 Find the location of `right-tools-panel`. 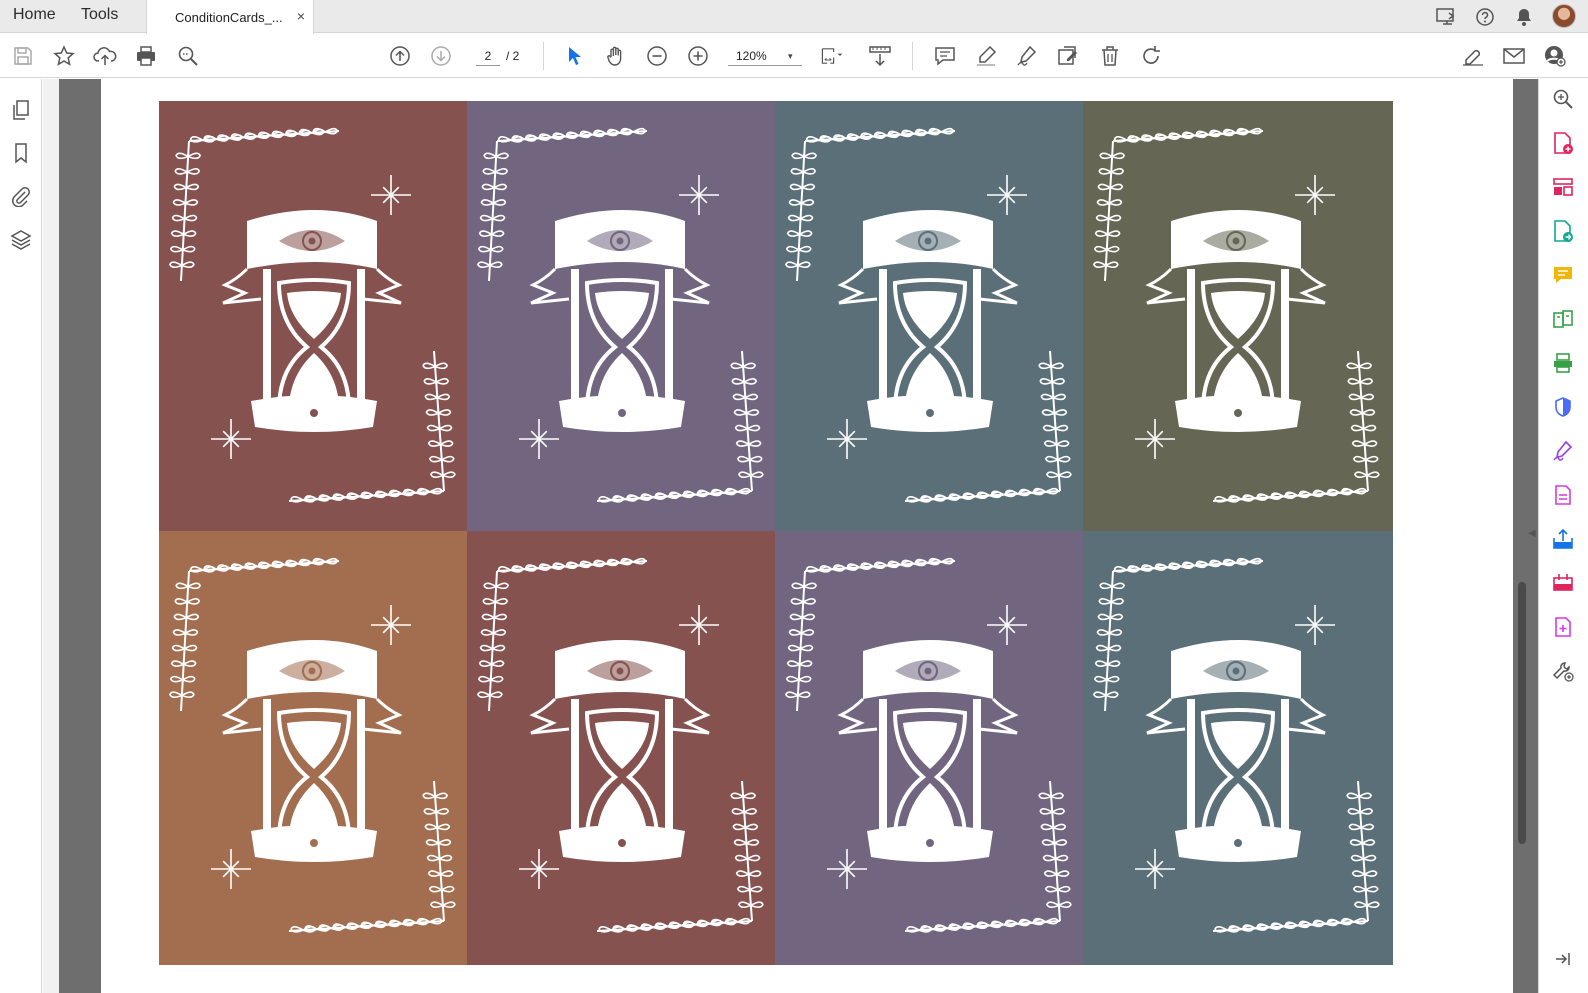

right-tools-panel is located at coordinates (1563, 536).